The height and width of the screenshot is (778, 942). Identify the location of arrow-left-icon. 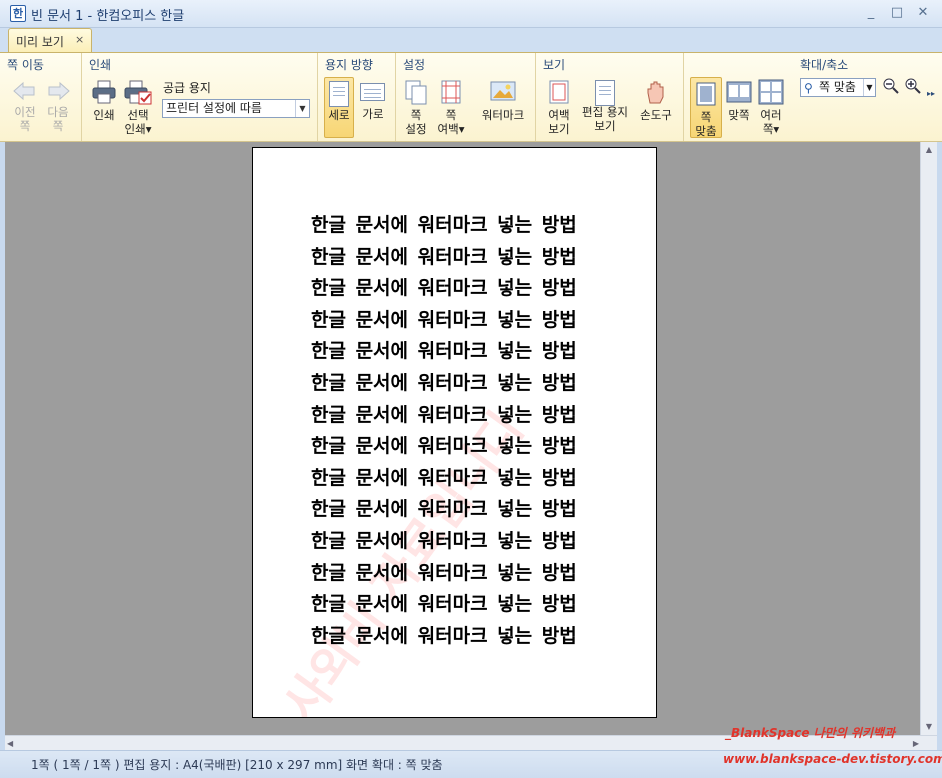
(24, 91).